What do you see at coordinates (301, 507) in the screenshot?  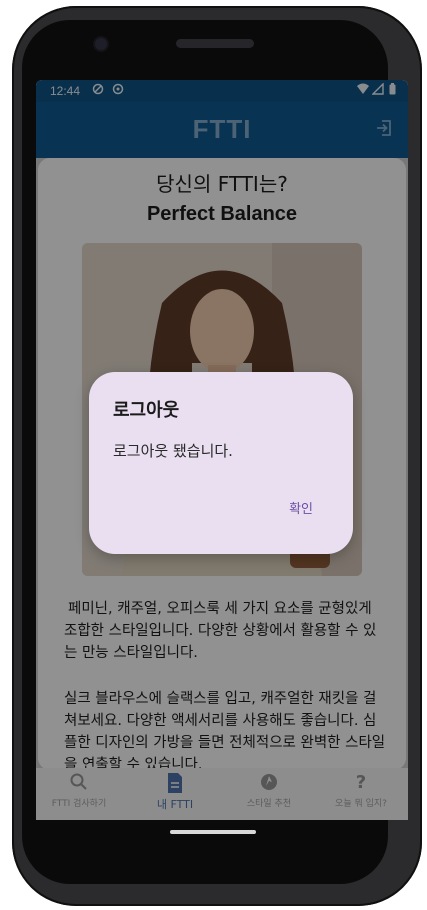 I see `confirm-button: 확인` at bounding box center [301, 507].